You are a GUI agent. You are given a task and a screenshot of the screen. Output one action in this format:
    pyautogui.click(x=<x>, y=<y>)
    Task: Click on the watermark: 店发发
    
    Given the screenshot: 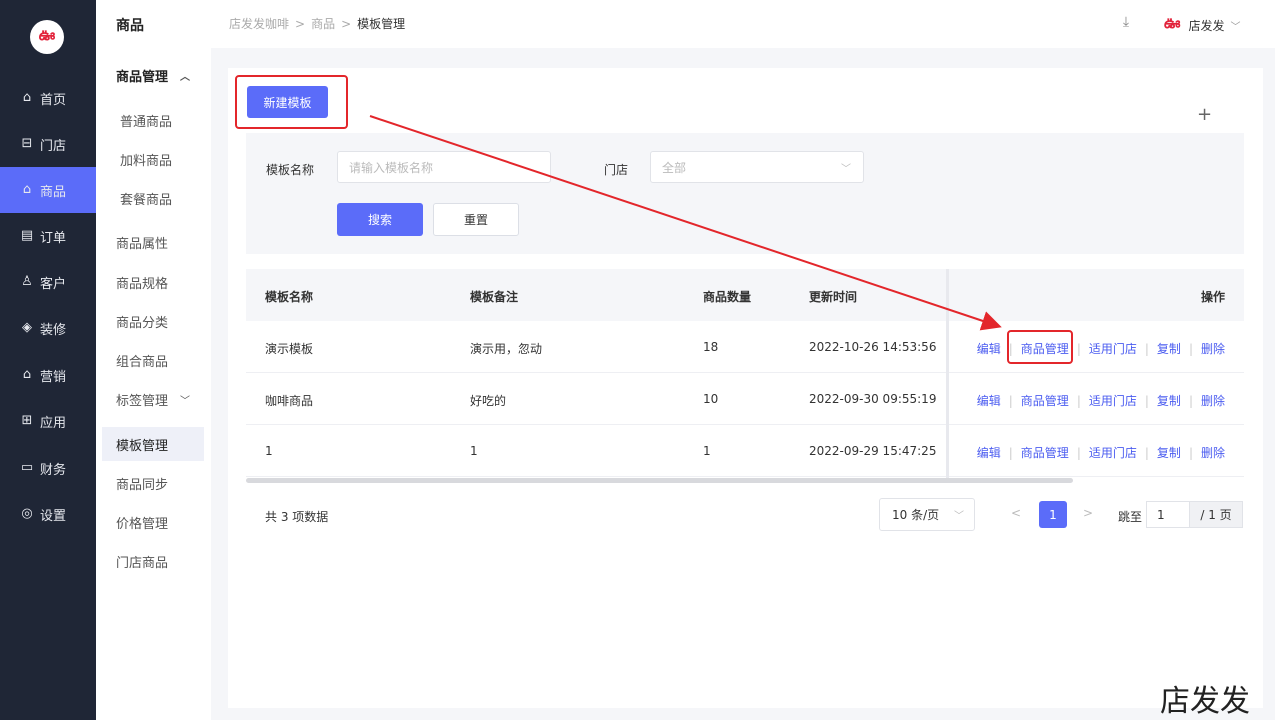 What is the action you would take?
    pyautogui.click(x=1205, y=701)
    